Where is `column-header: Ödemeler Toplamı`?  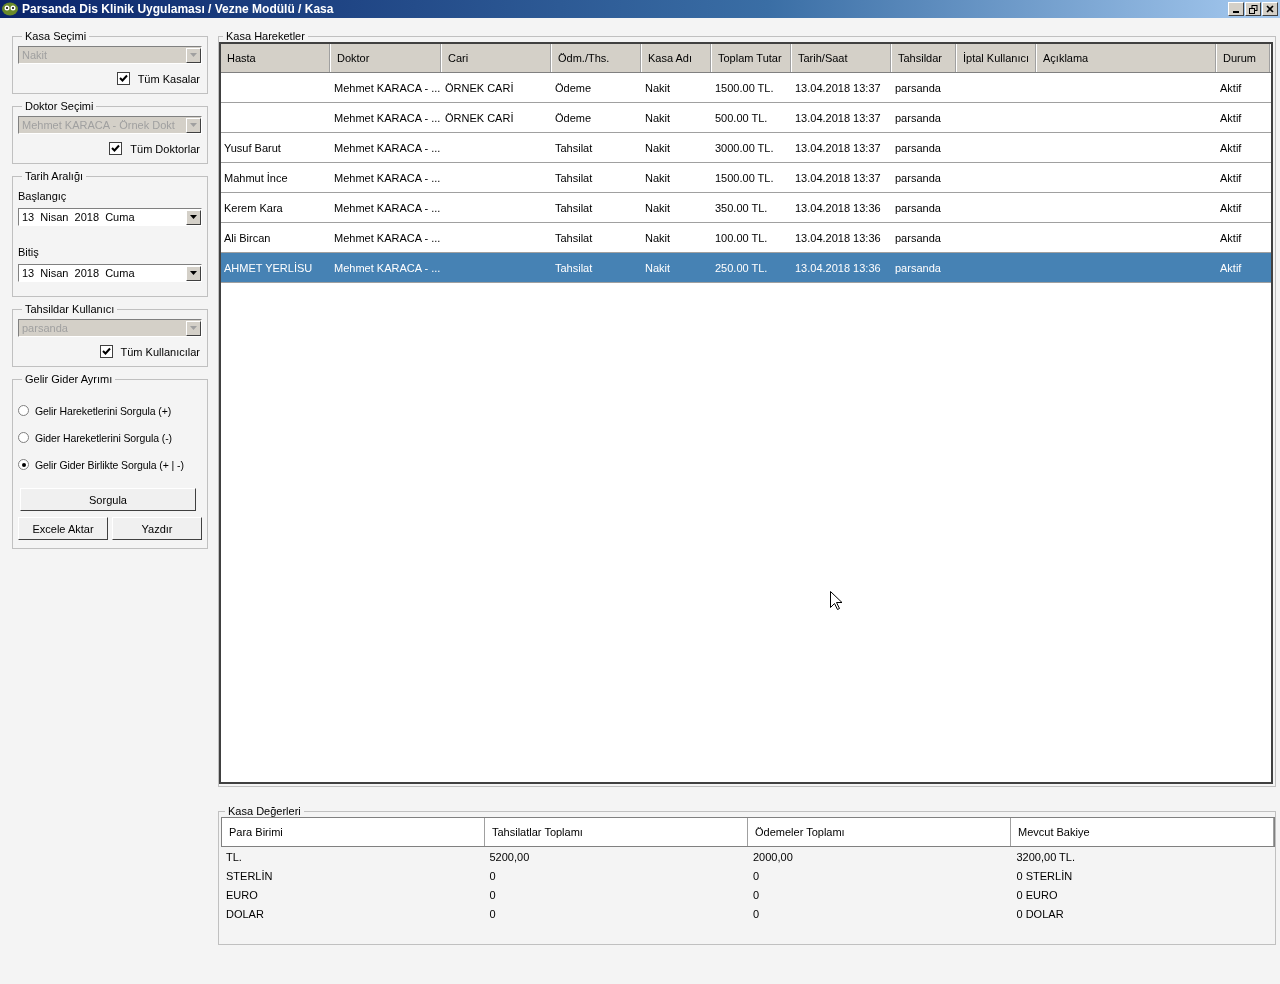
column-header: Ödemeler Toplamı is located at coordinates (879, 832).